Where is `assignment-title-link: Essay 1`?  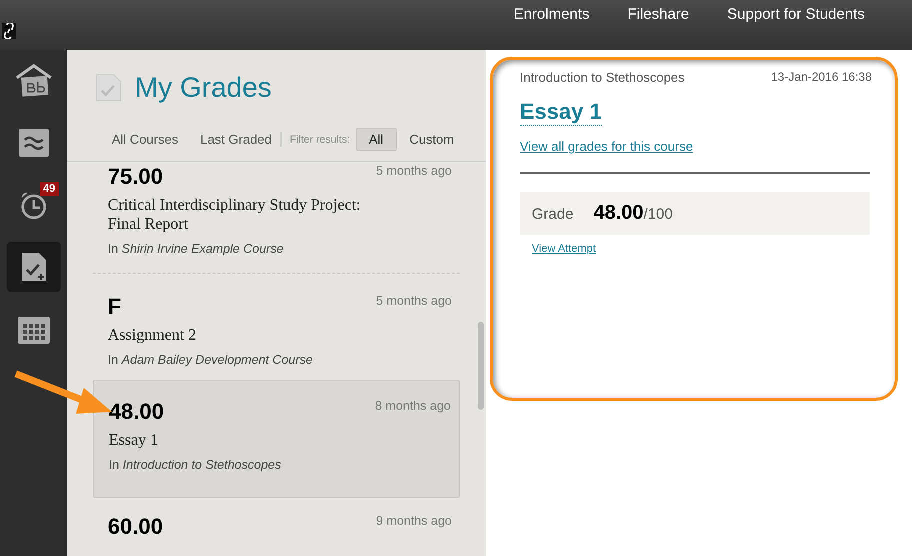
assignment-title-link: Essay 1 is located at coordinates (561, 112).